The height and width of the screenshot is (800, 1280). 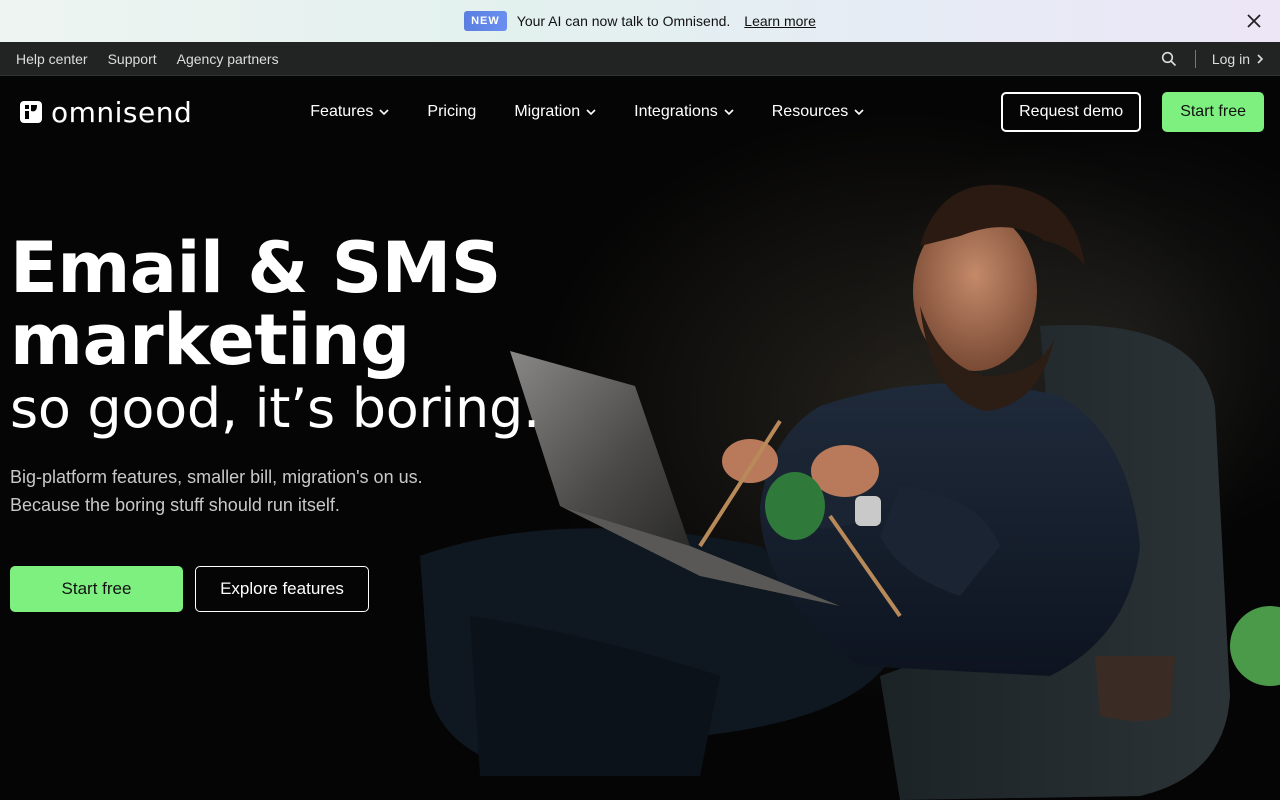 What do you see at coordinates (547, 111) in the screenshot?
I see `nav-migration-label: Migration` at bounding box center [547, 111].